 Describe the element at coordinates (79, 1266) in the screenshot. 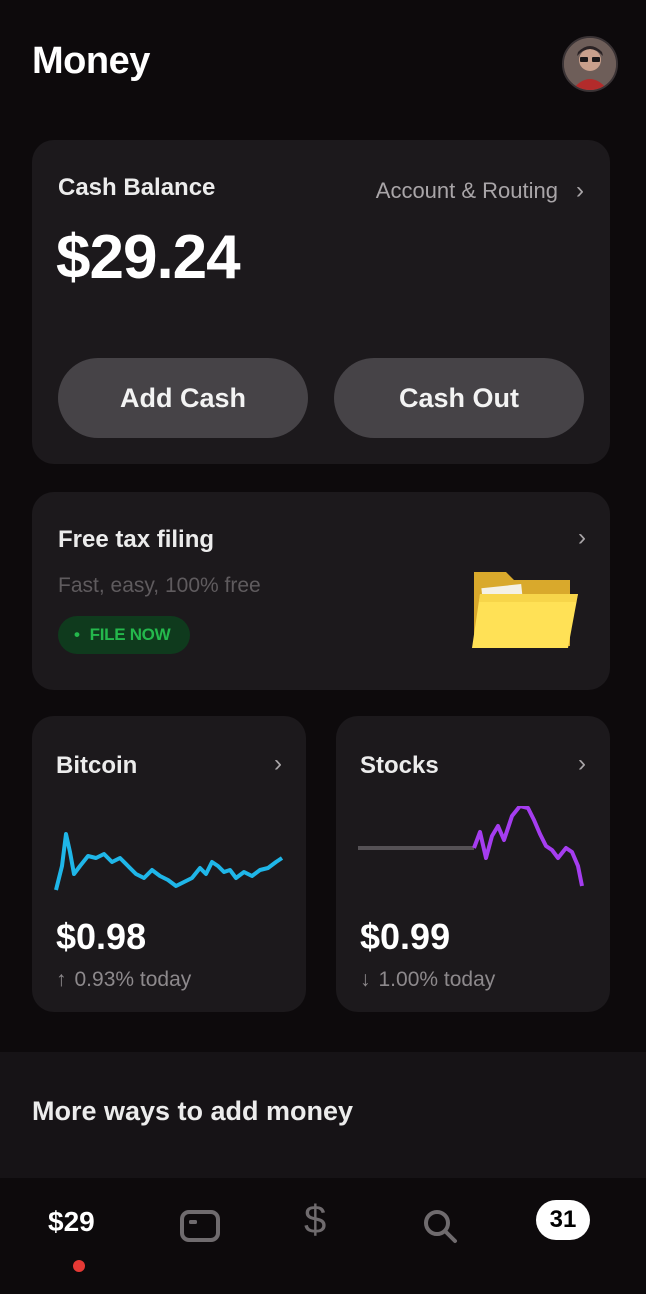

I see `notification-dot` at that location.